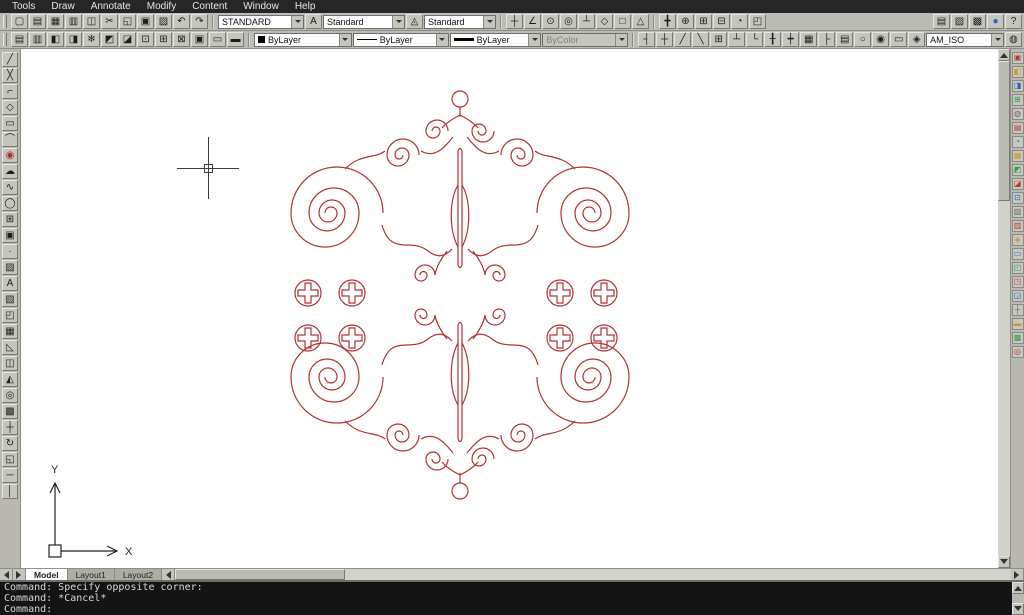 The image size is (1024, 615). I want to click on belt-drive-icon: ▦, so click(1017, 156).